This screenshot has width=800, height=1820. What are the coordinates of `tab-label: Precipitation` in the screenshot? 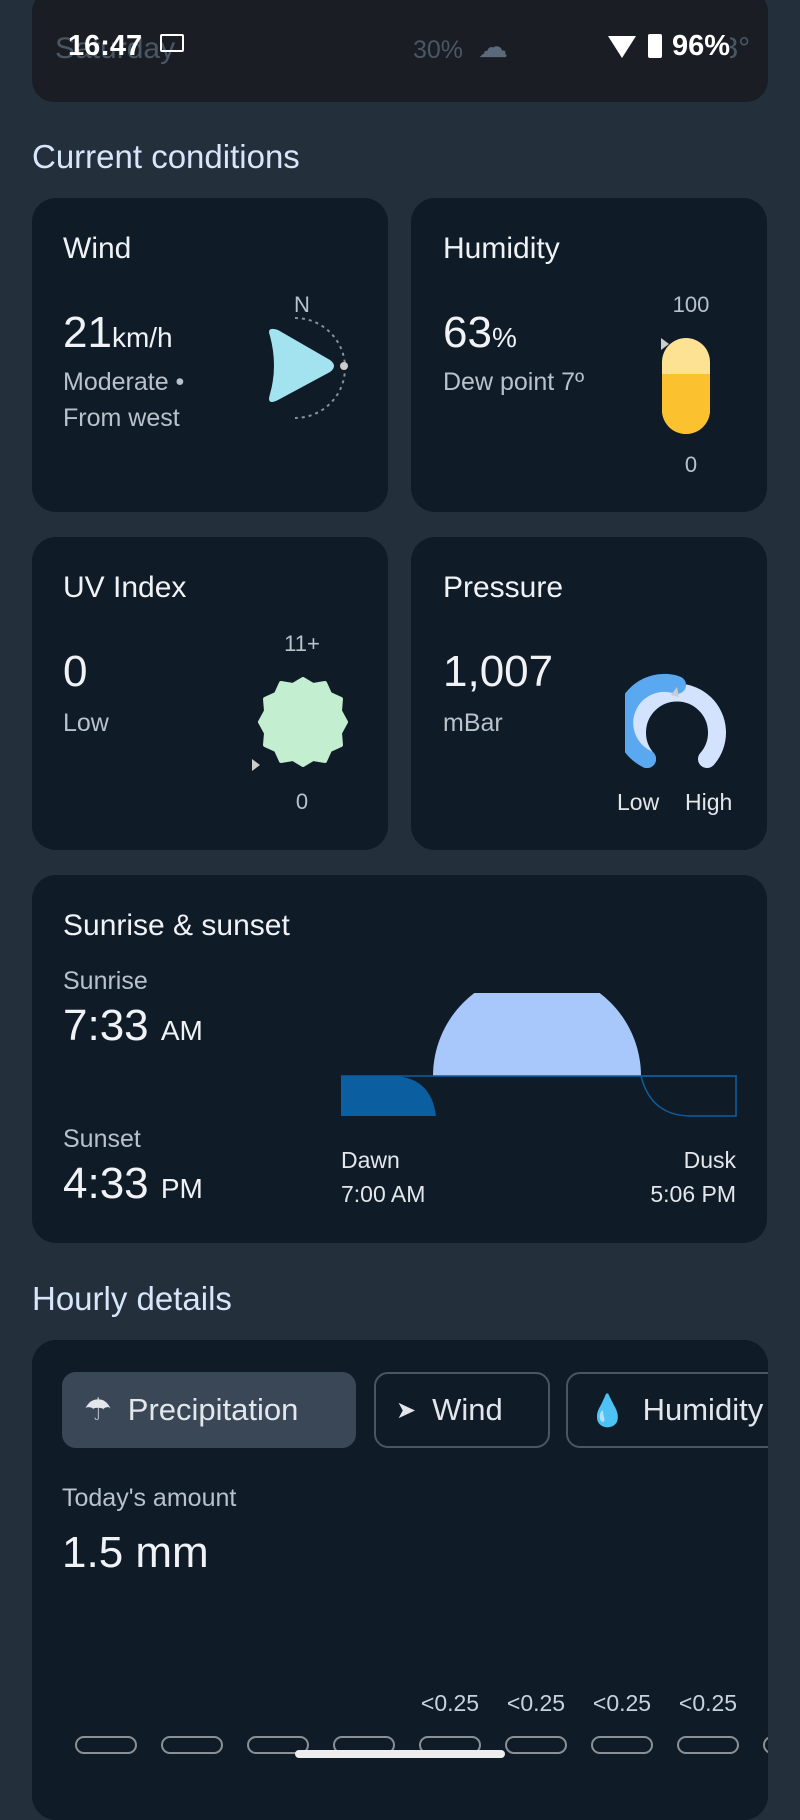 It's located at (213, 1409).